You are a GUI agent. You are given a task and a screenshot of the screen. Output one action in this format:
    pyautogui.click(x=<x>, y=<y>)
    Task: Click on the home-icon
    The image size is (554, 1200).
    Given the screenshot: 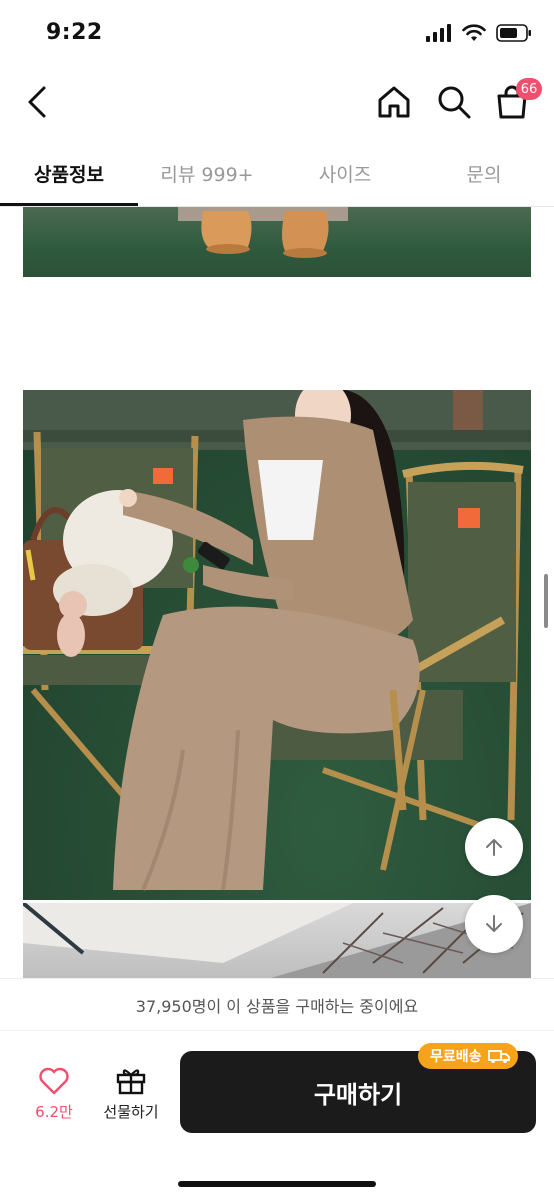 What is the action you would take?
    pyautogui.click(x=394, y=102)
    